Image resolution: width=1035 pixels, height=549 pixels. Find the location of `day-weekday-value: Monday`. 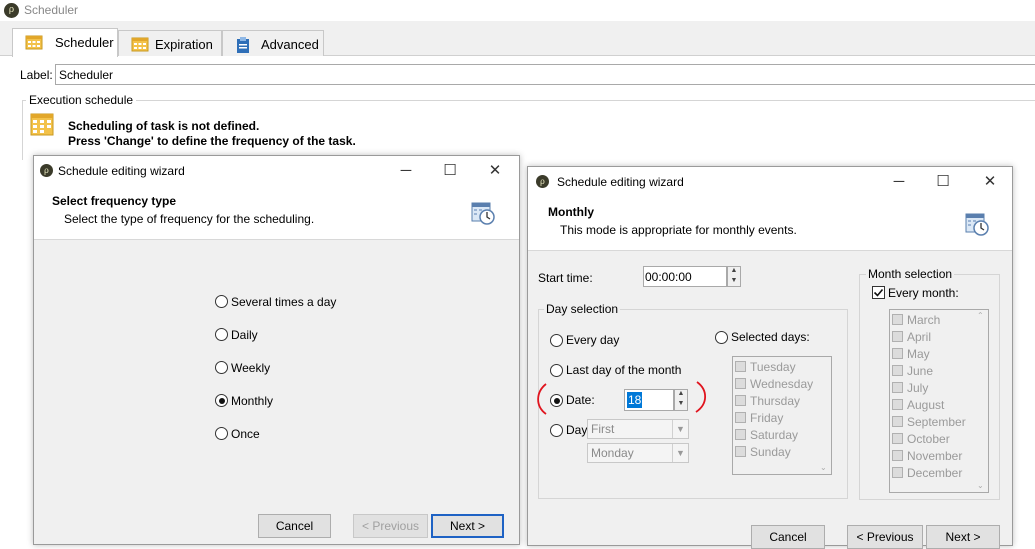

day-weekday-value: Monday is located at coordinates (612, 453).